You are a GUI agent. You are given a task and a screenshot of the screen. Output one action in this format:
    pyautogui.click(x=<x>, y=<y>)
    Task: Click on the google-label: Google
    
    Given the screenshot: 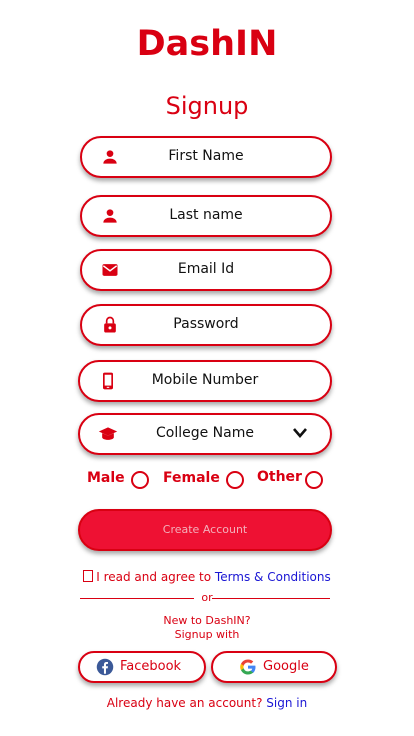 What is the action you would take?
    pyautogui.click(x=286, y=666)
    